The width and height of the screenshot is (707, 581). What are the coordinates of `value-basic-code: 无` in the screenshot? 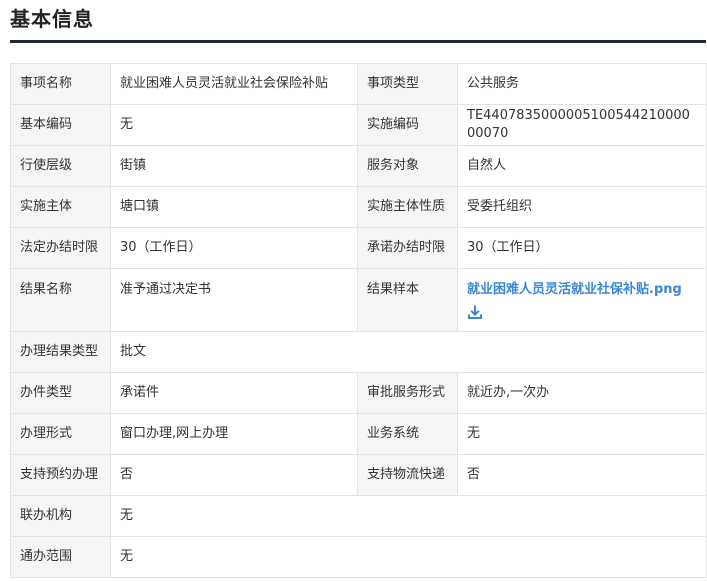 It's located at (234, 125).